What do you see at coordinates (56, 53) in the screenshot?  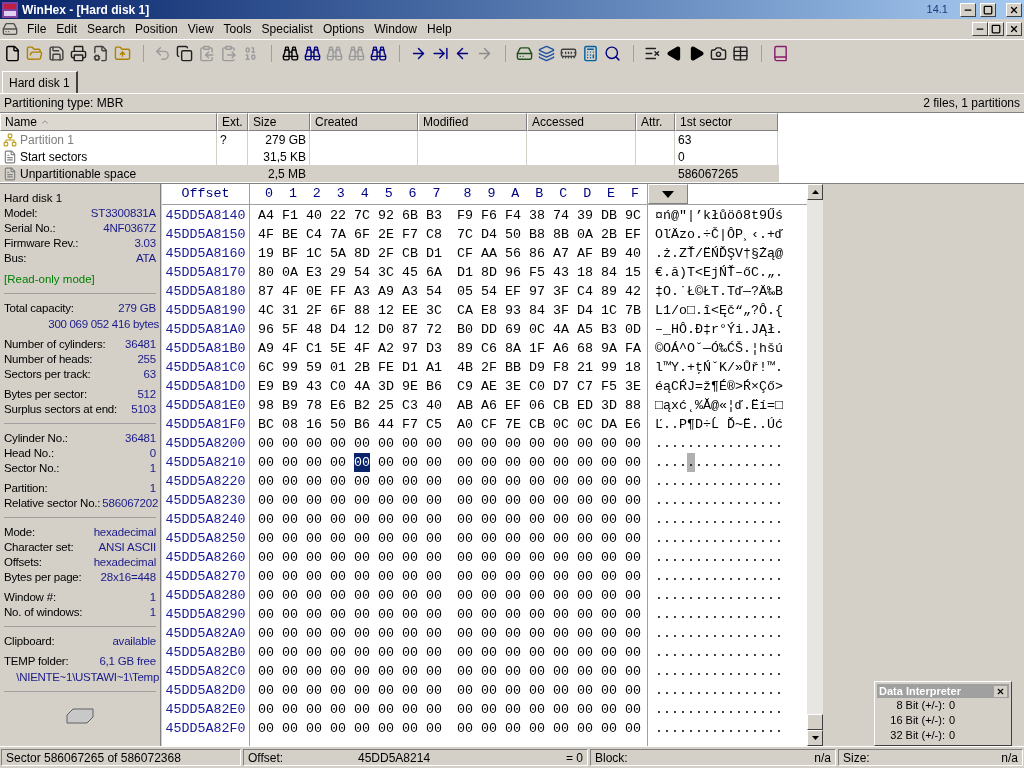 I see `save-icon` at bounding box center [56, 53].